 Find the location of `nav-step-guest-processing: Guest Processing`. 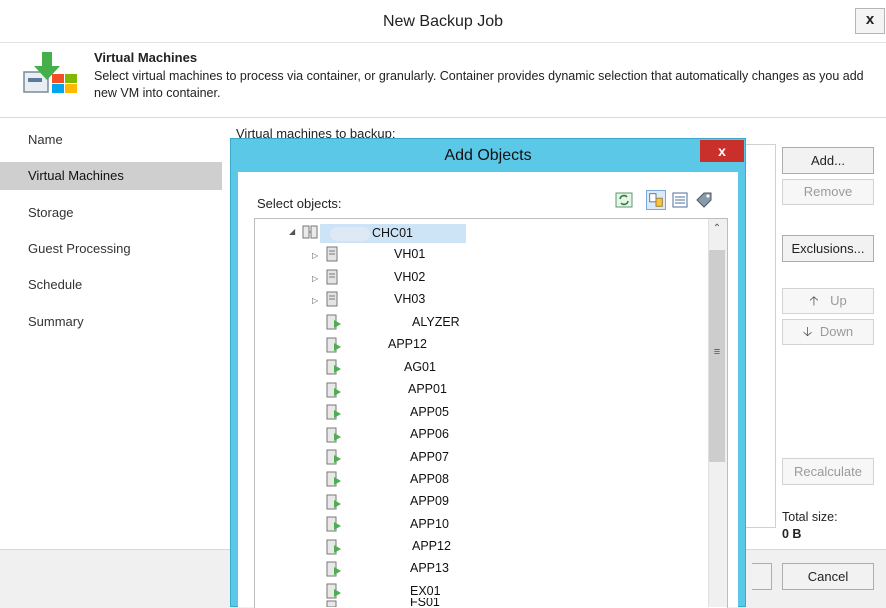

nav-step-guest-processing: Guest Processing is located at coordinates (111, 249).